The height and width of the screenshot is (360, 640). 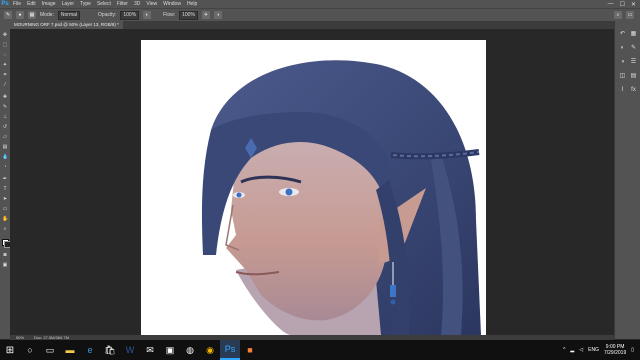 I want to click on screen-mode-icon: ▣, so click(x=5, y=265).